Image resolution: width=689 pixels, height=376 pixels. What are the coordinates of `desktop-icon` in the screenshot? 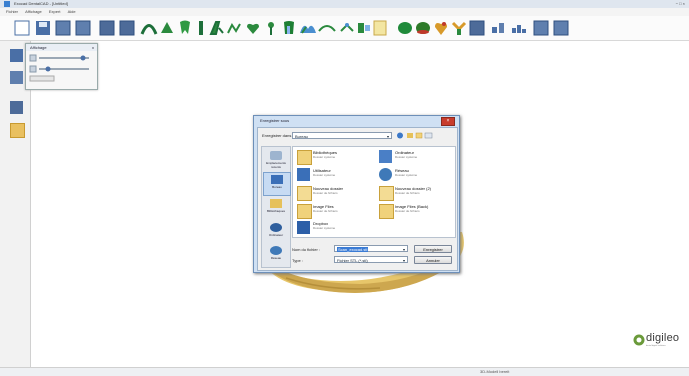 It's located at (277, 179).